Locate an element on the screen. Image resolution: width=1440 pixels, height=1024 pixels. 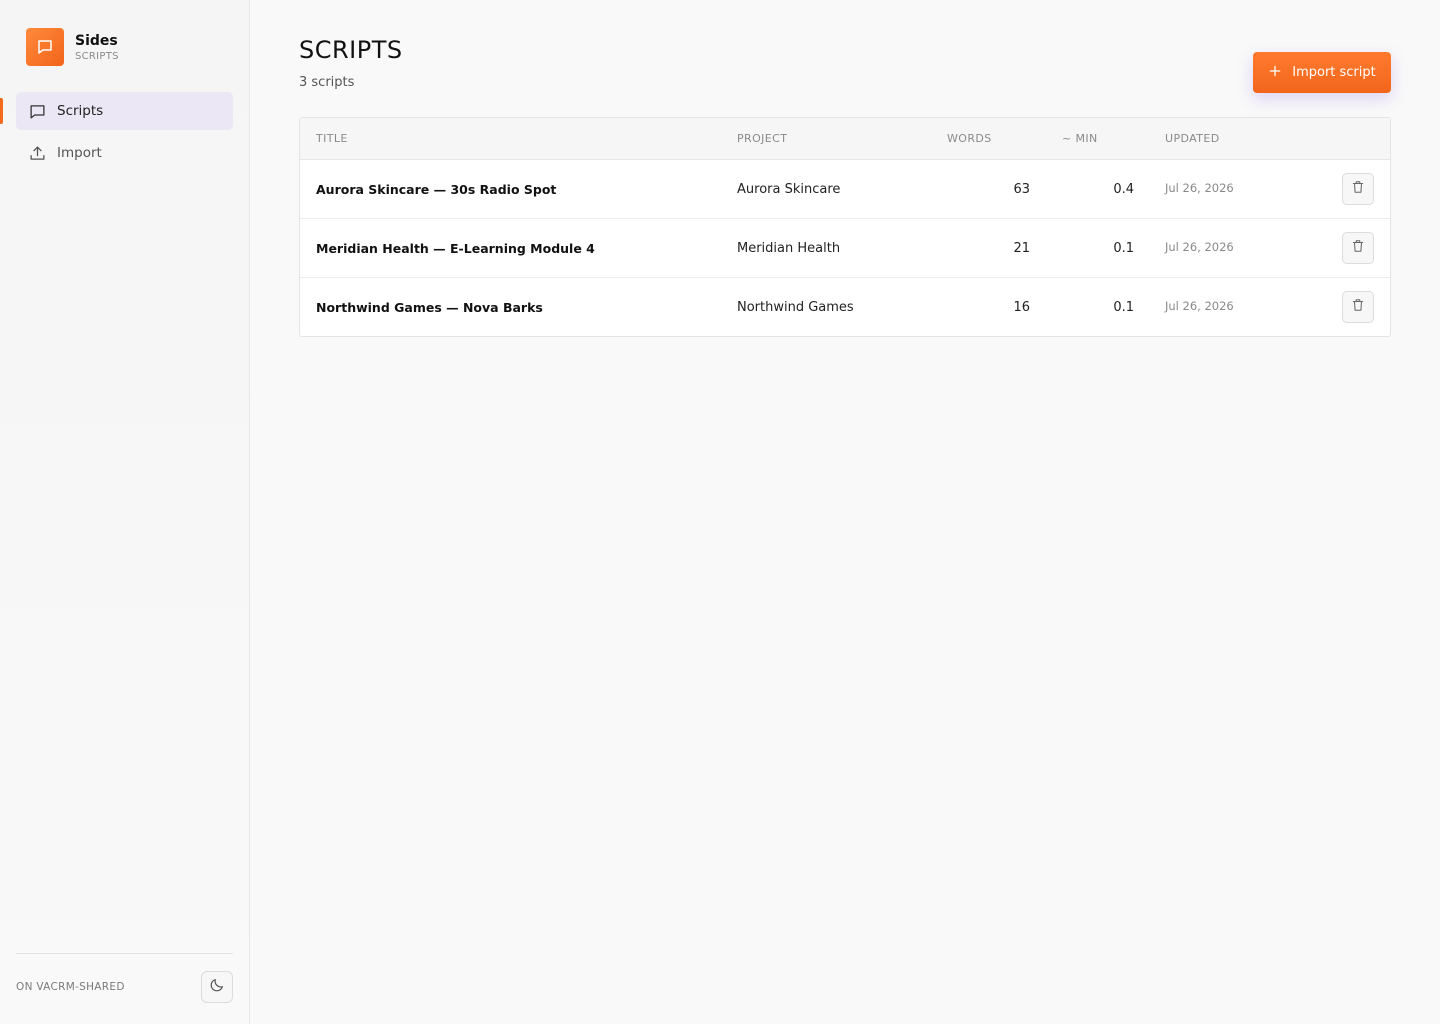
script-words: 21 is located at coordinates (1021, 248).